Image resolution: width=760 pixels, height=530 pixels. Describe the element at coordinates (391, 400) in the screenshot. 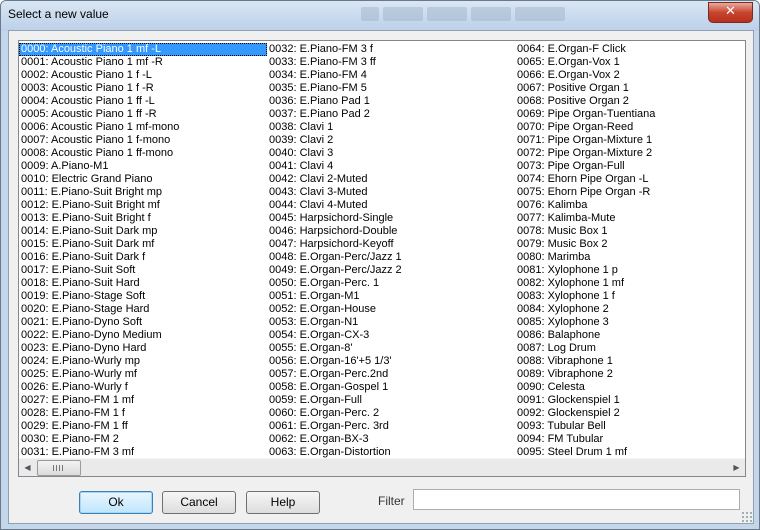

I see `list-item: 0059: E.Organ-Full` at that location.